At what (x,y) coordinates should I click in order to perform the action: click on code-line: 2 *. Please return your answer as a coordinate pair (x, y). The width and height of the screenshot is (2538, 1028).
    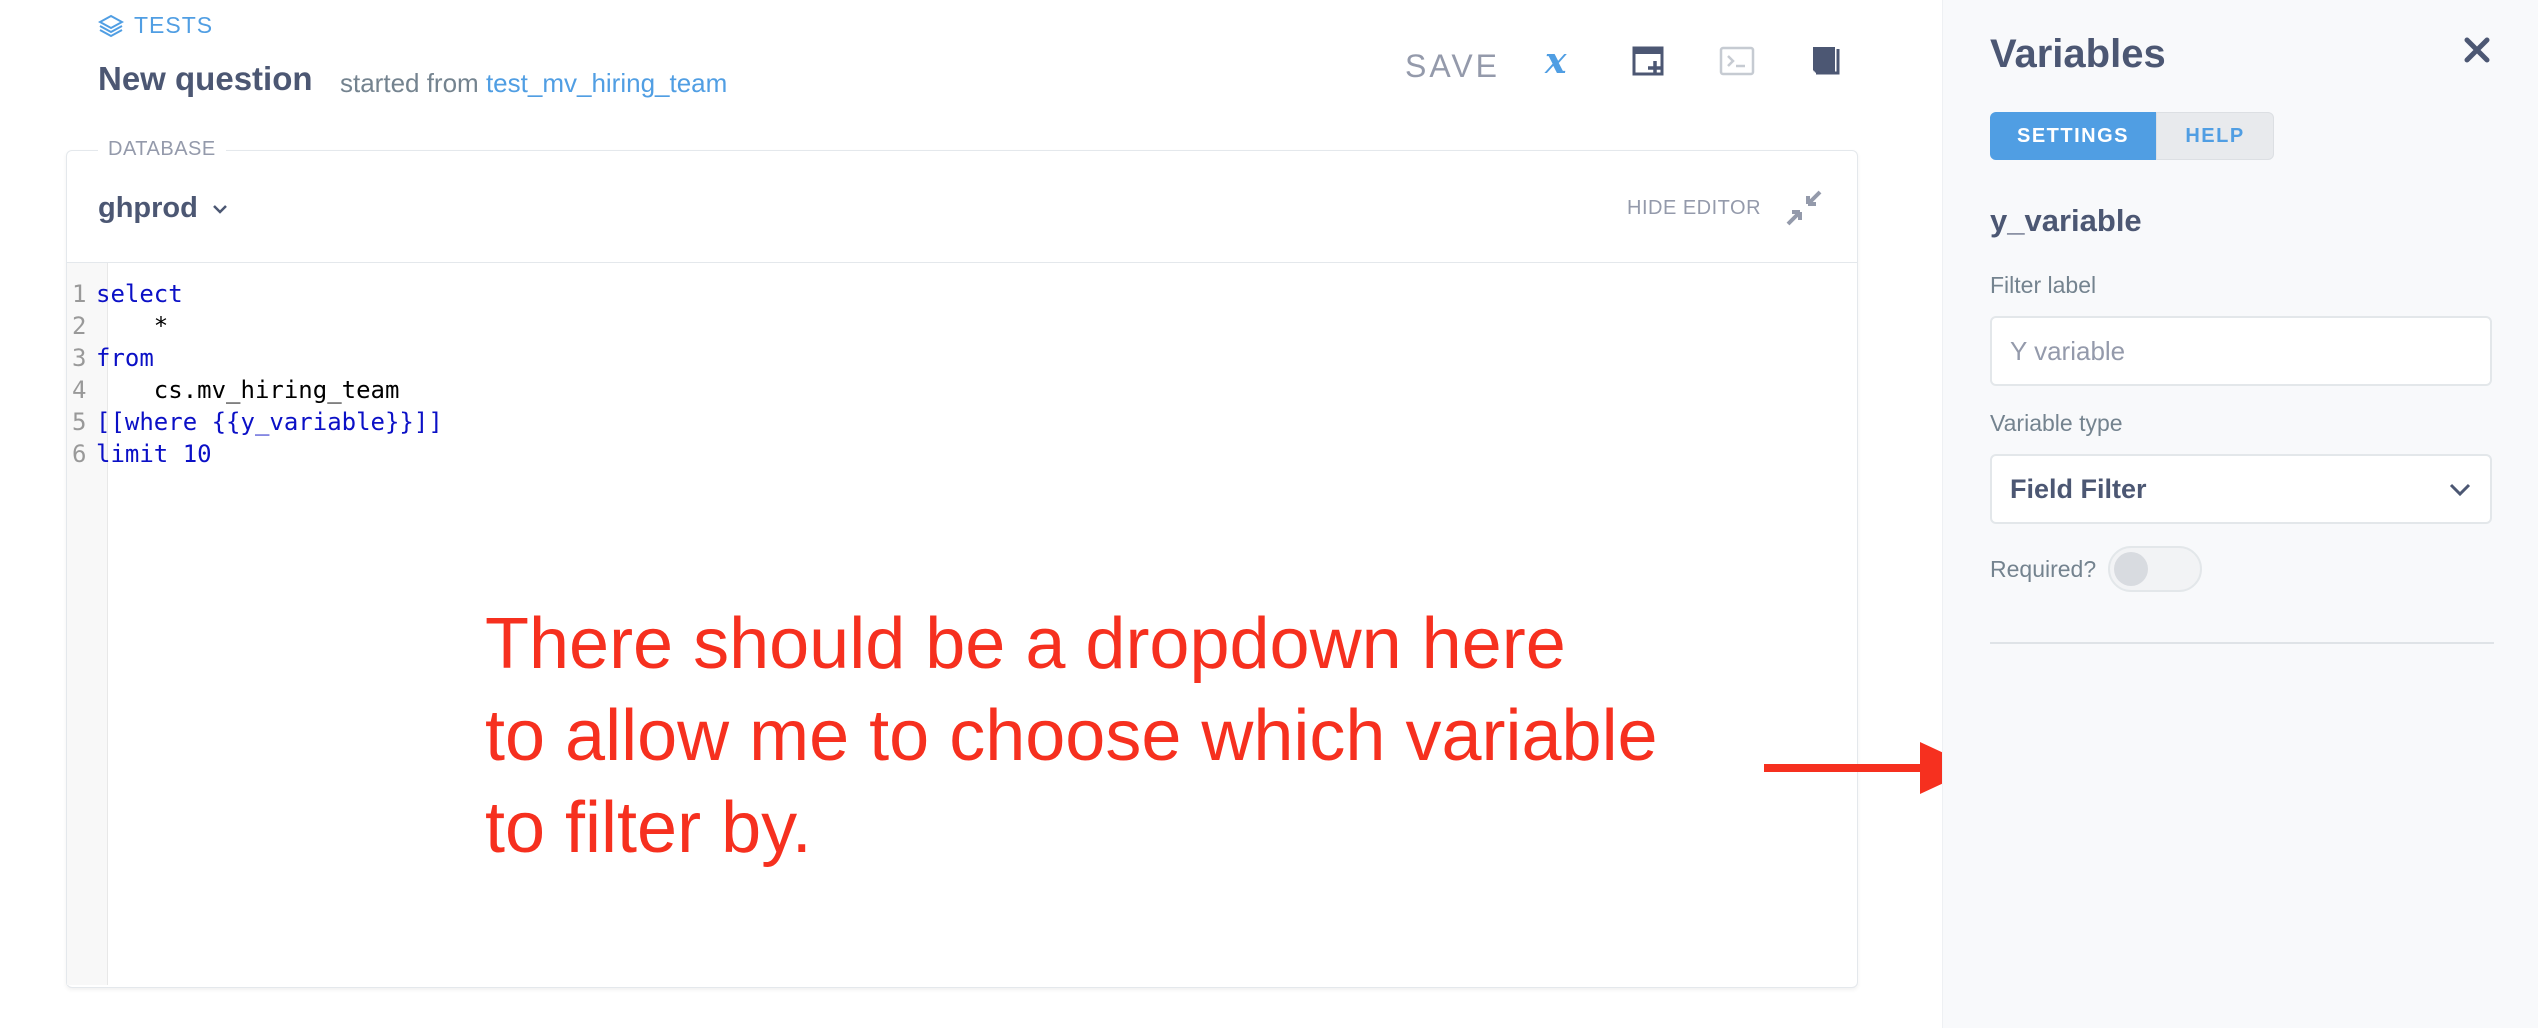
    Looking at the image, I should click on (257, 326).